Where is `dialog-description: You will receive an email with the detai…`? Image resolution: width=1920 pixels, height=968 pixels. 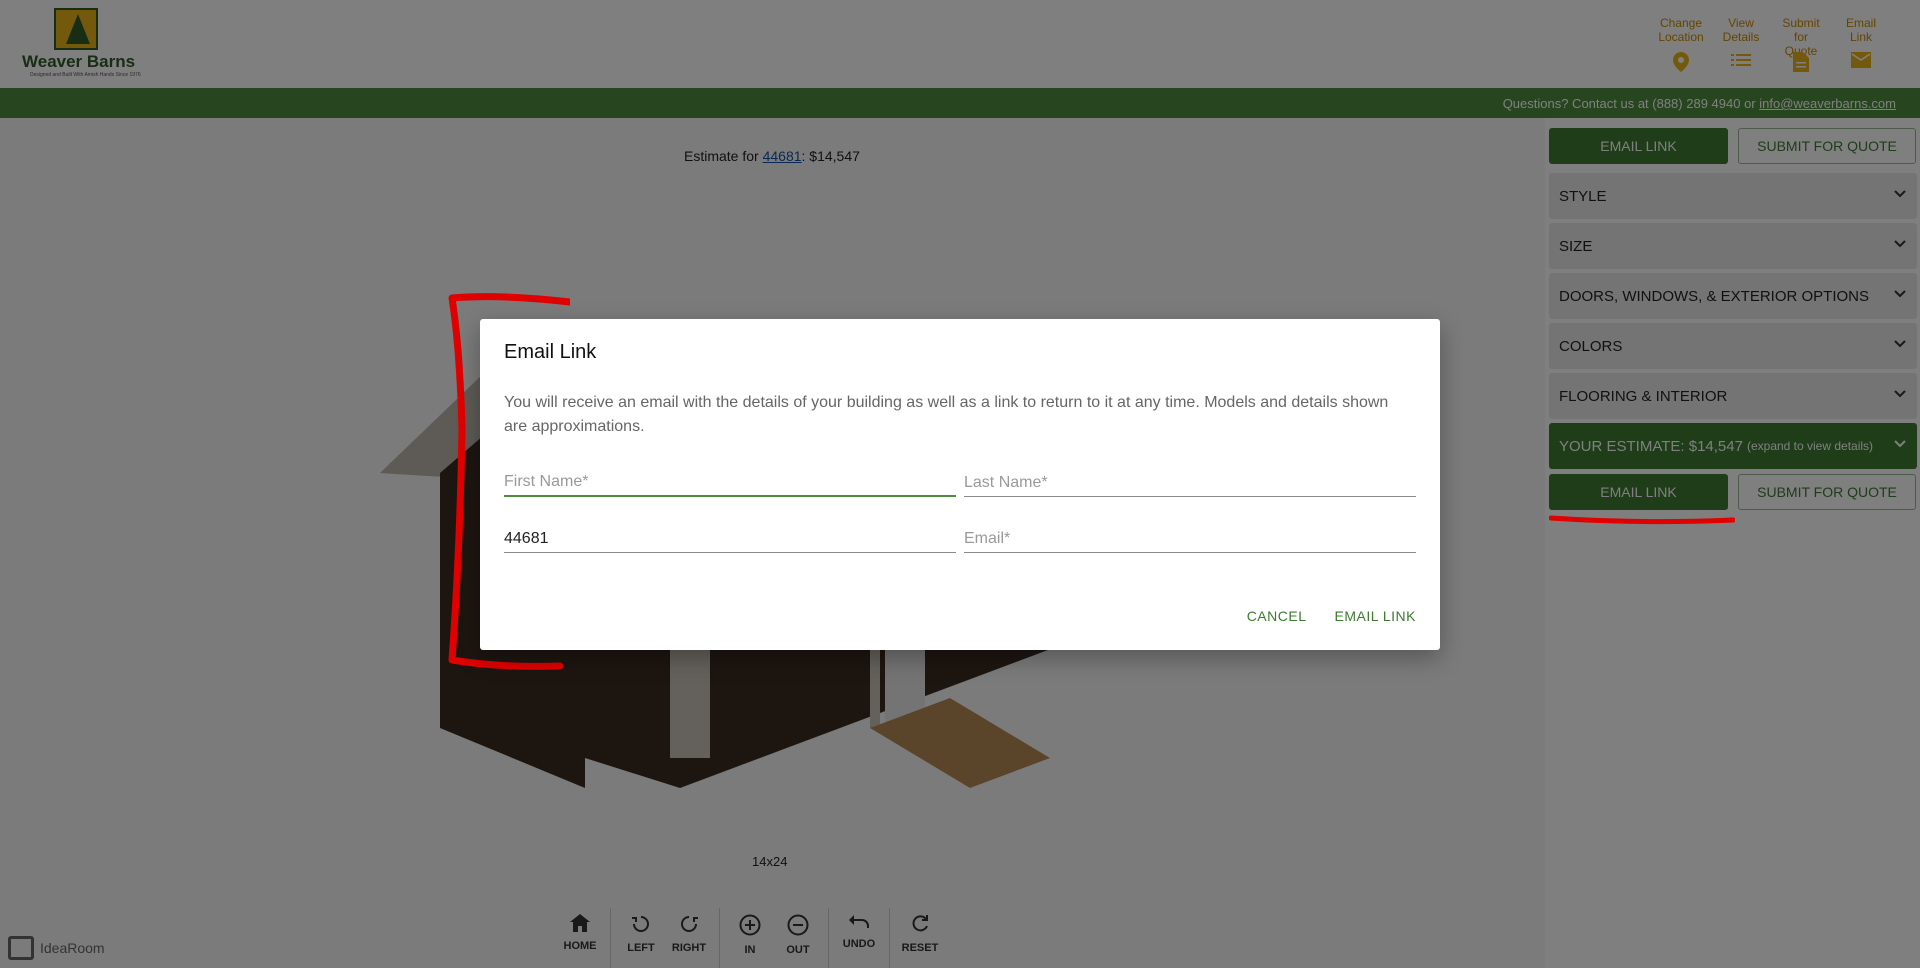 dialog-description: You will receive an email with the detai… is located at coordinates (946, 414).